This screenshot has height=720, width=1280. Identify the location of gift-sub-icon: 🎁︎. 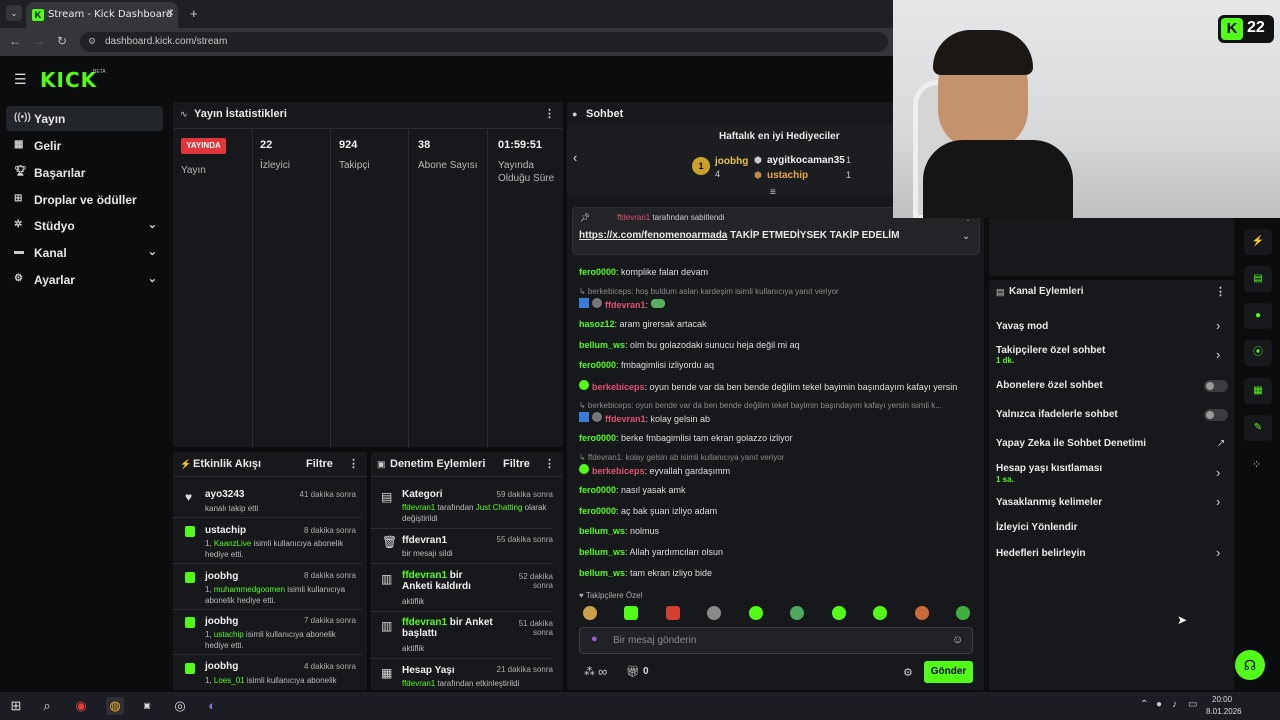
(633, 671).